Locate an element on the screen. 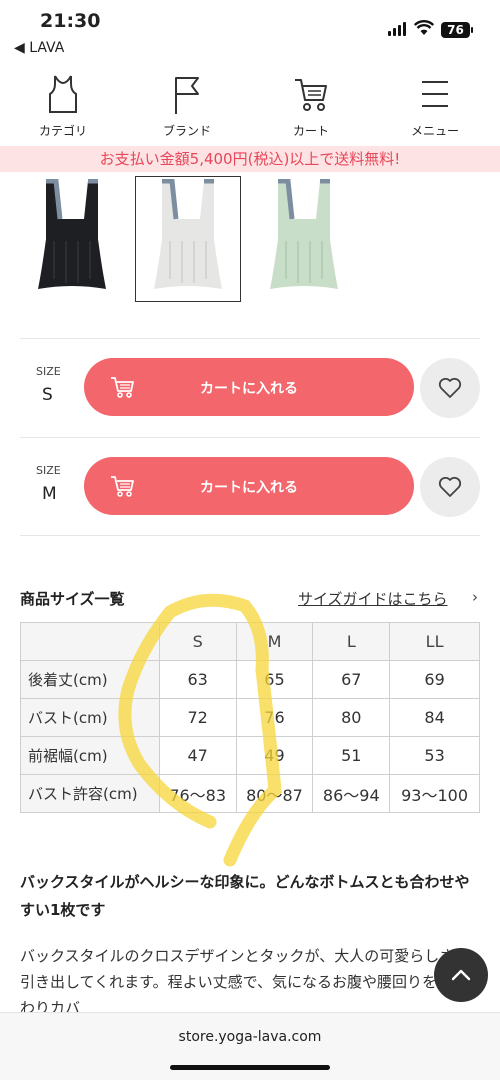 This screenshot has width=500, height=1080. size-table-heading: 商品サイズ一覧 is located at coordinates (72, 599).